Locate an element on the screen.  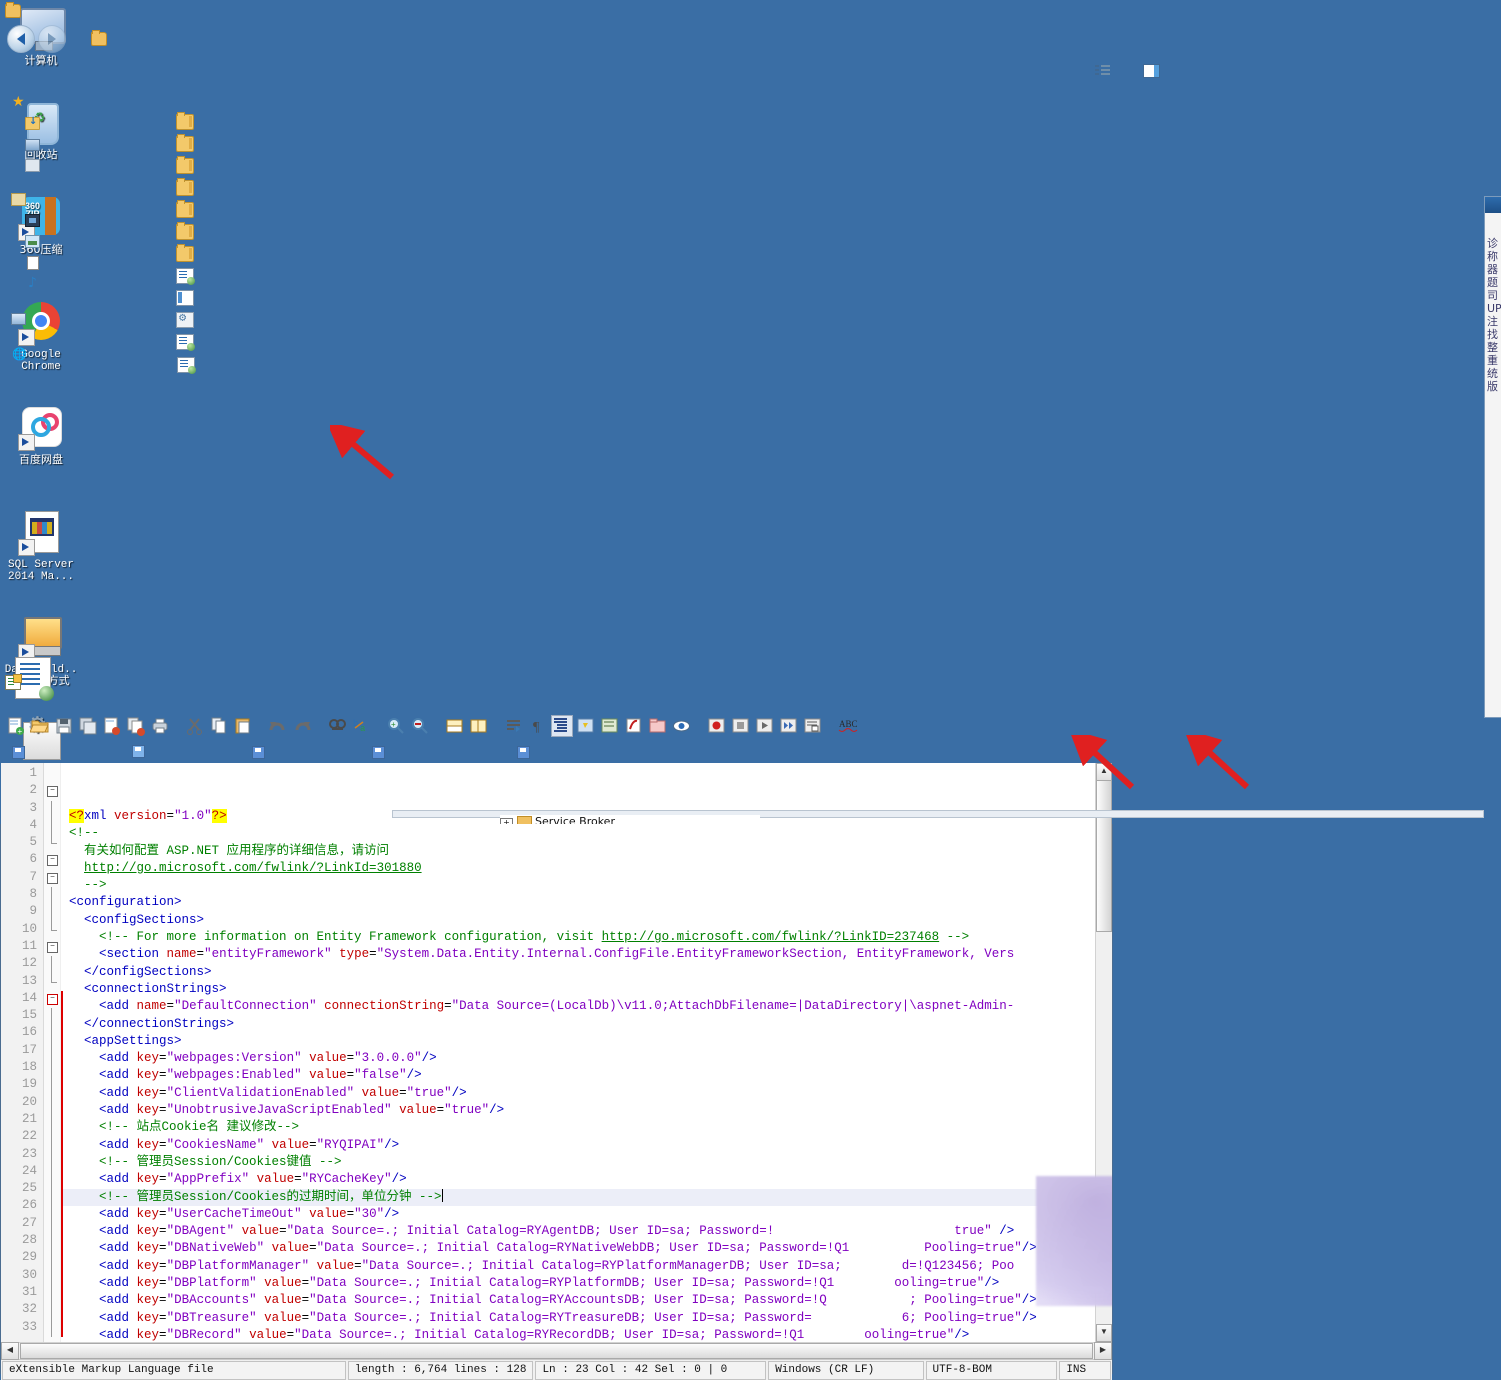
forward-button is located at coordinates (52, 39).